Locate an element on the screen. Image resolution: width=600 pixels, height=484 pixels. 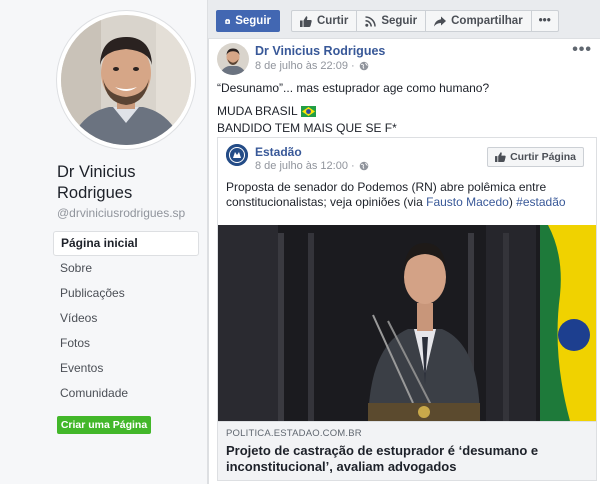
profile-picture is located at coordinates (126, 80).